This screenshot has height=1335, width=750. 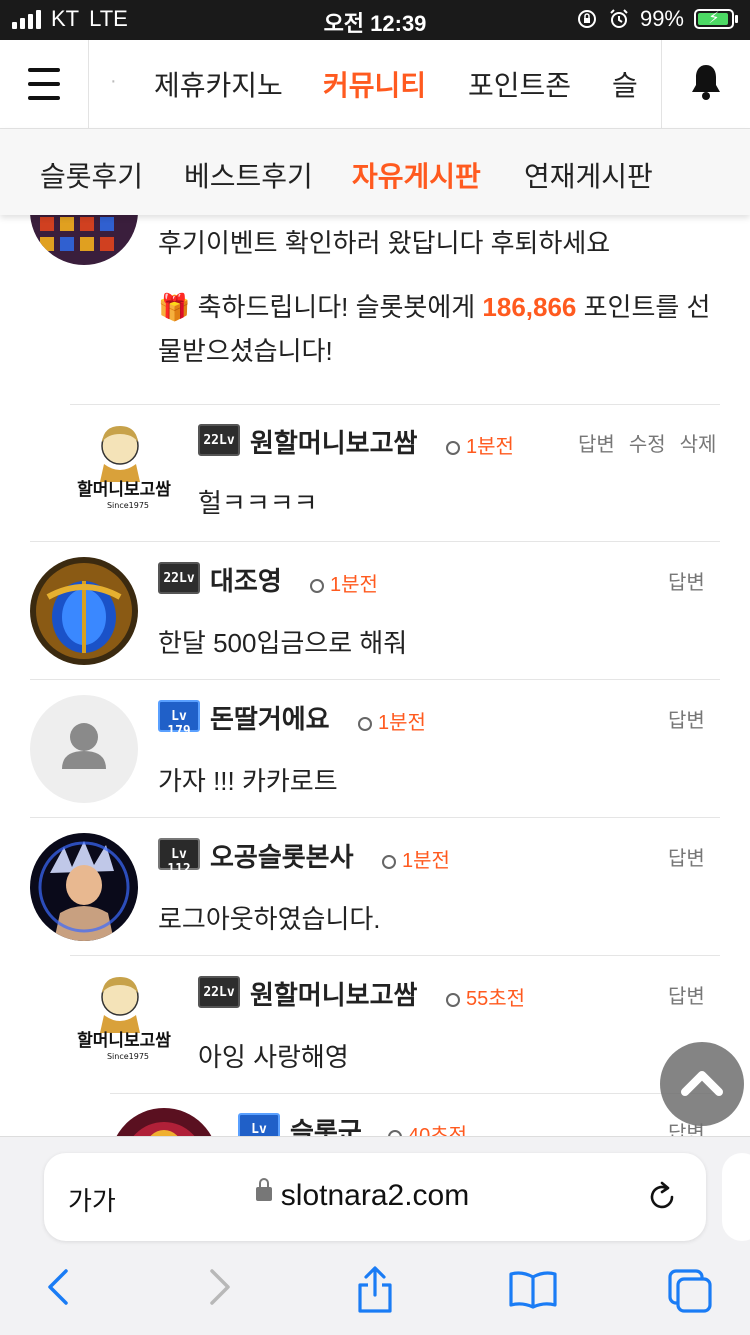 I want to click on main-tabs: · 제휴카지노 커뮤니티 포인트존 슬·, so click(x=375, y=84).